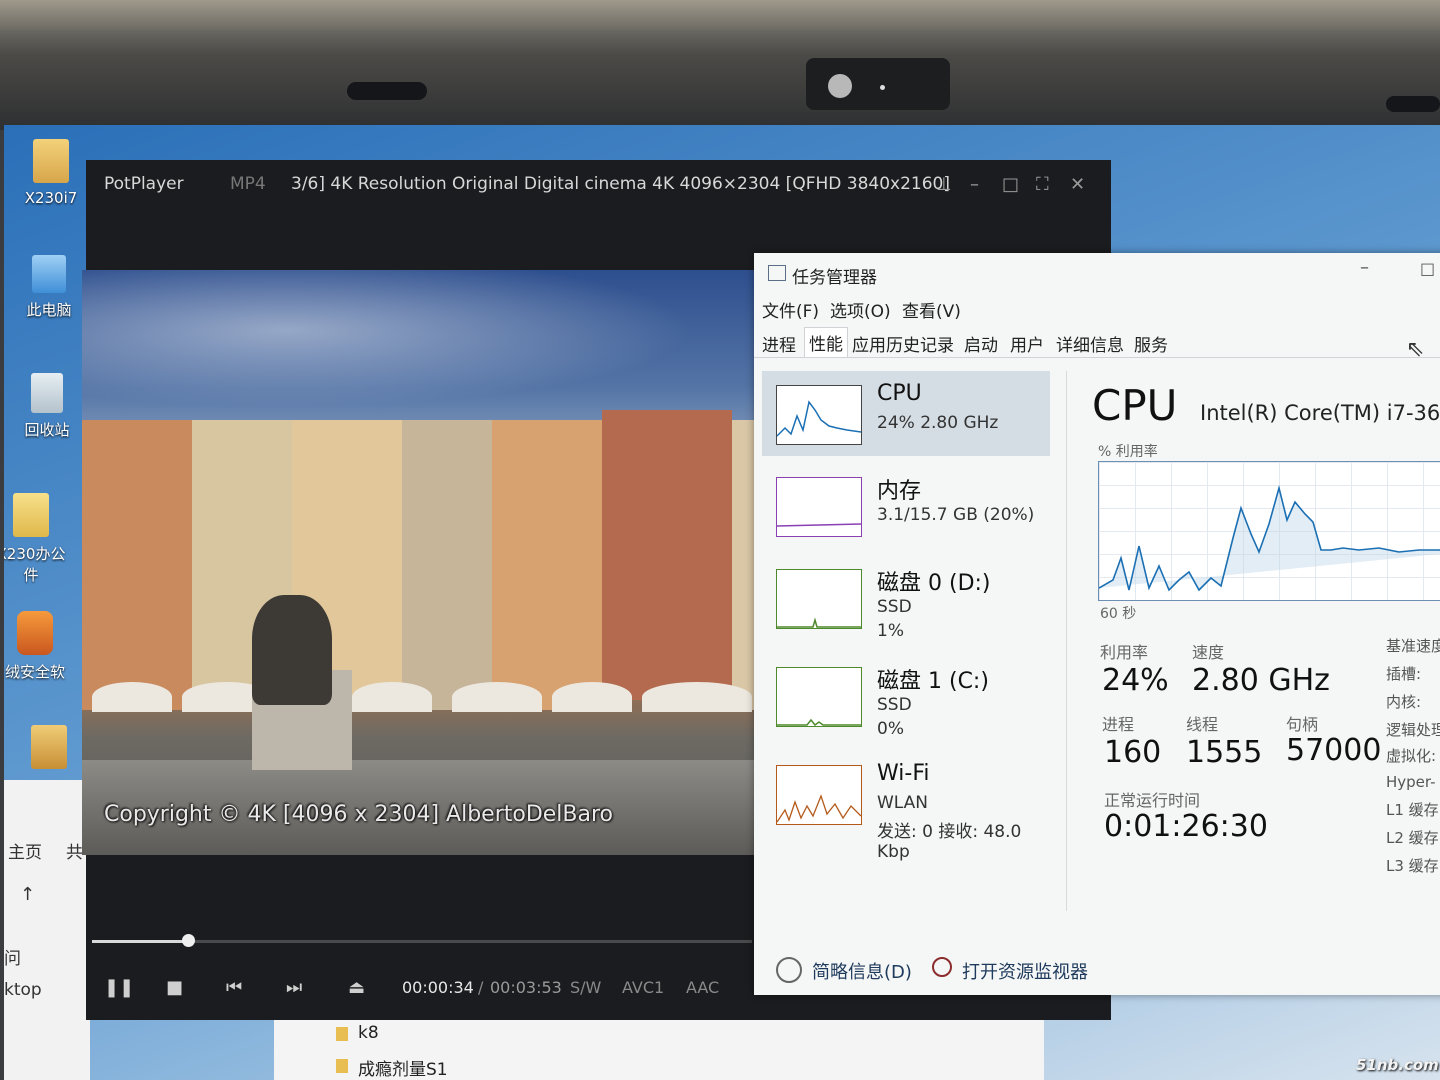  What do you see at coordinates (1097, 357) in the screenshot?
I see `tab-divider` at bounding box center [1097, 357].